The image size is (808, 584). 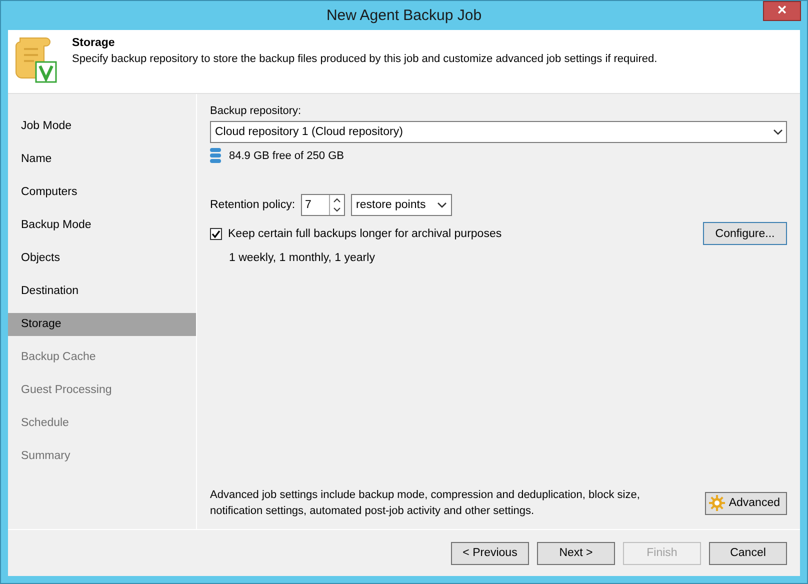 I want to click on database-icon, so click(x=215, y=155).